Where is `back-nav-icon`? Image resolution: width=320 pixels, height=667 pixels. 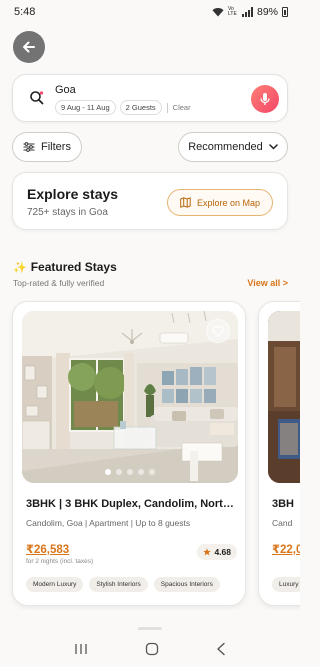
back-nav-icon is located at coordinates (221, 649).